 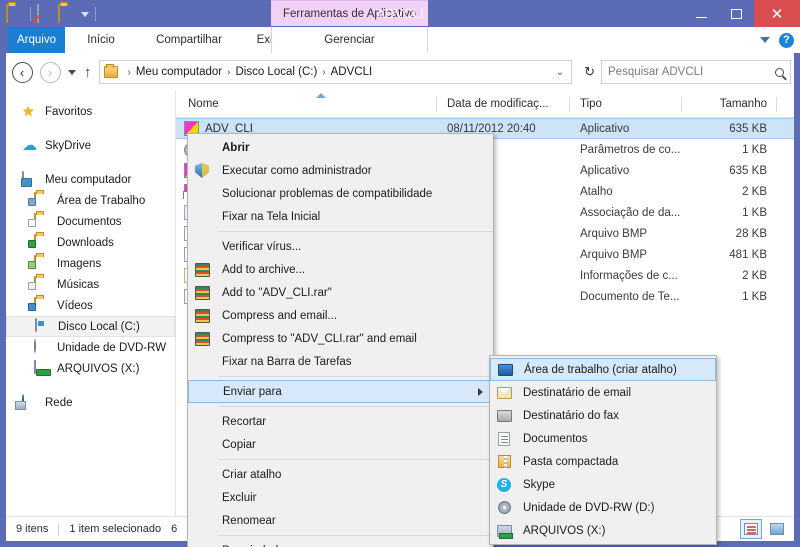 I want to click on search-input: Pesquisar ADVCLI, so click(x=691, y=72).